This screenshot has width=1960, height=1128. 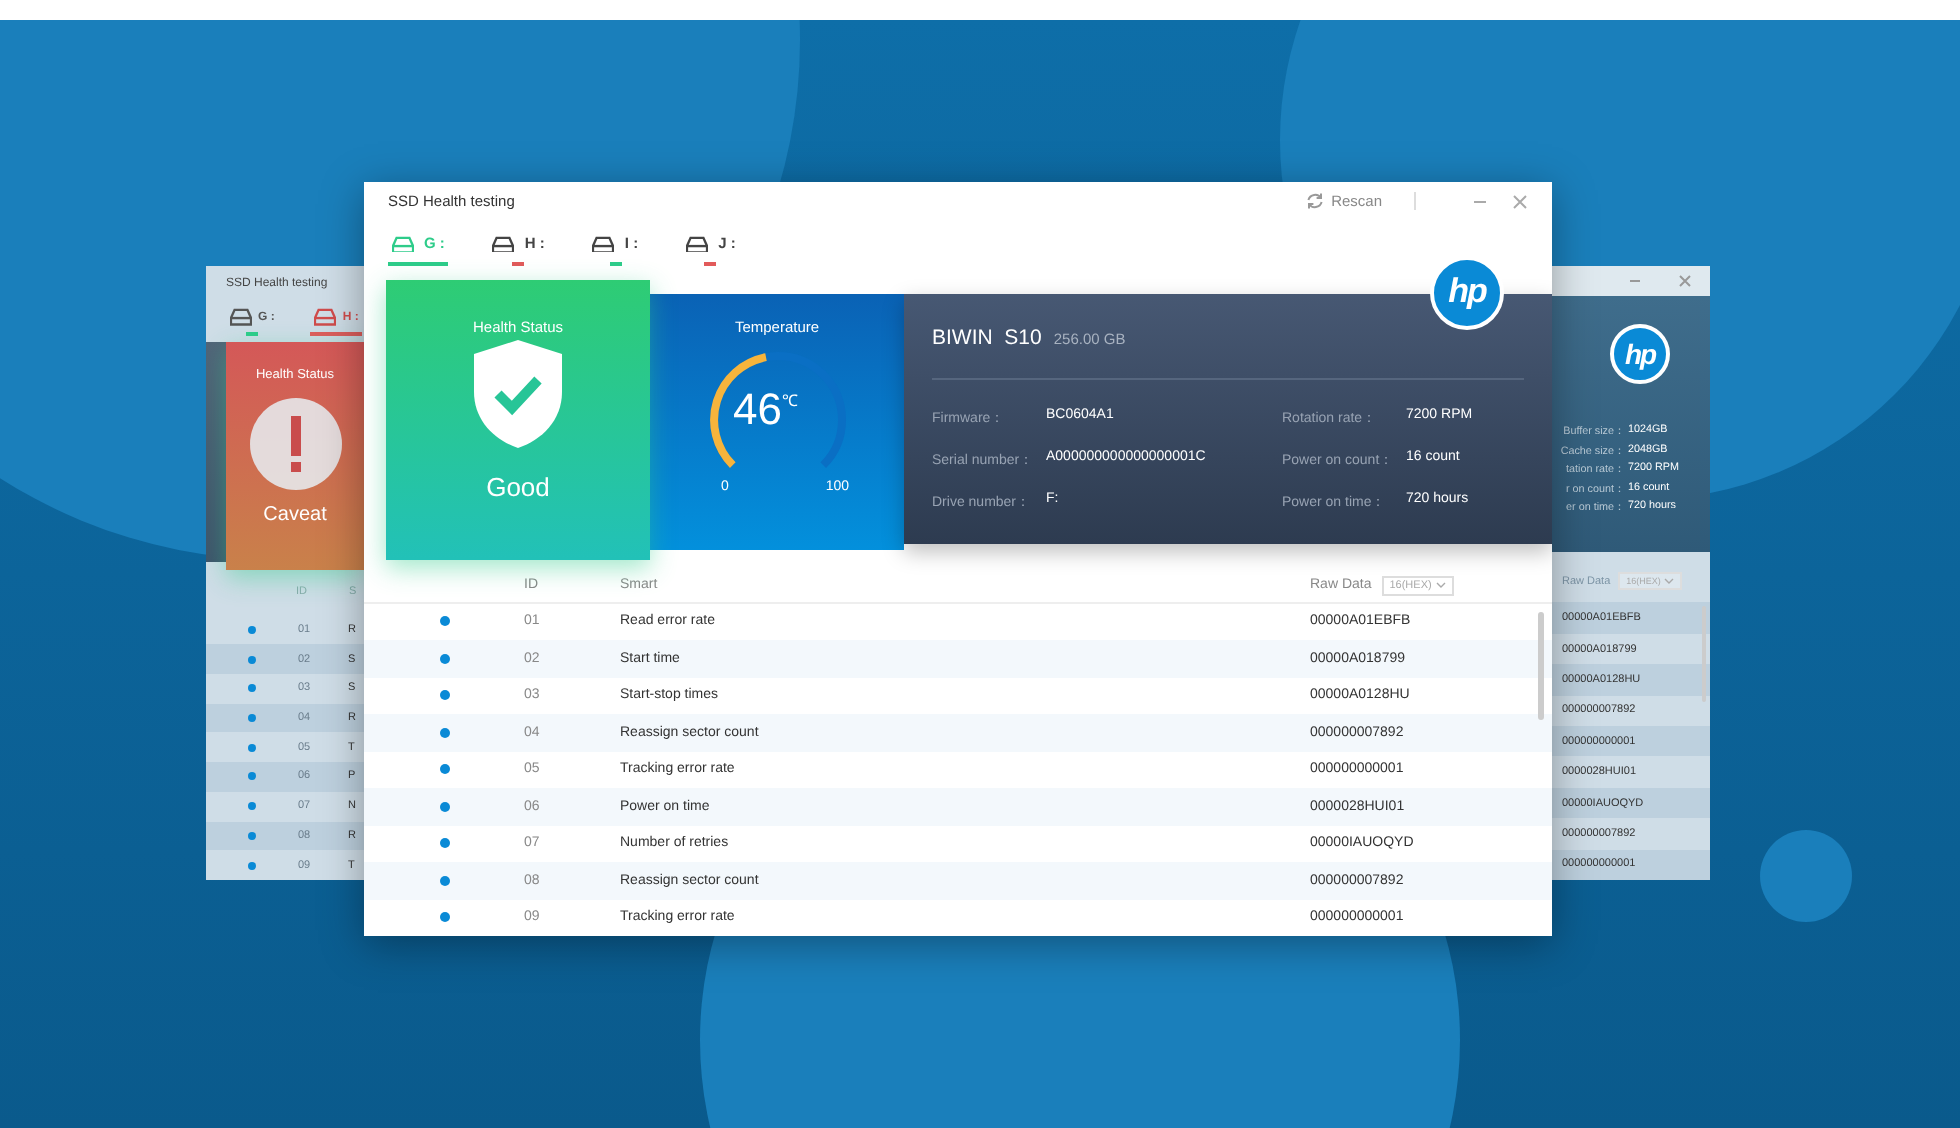 I want to click on close-button, so click(x=1520, y=201).